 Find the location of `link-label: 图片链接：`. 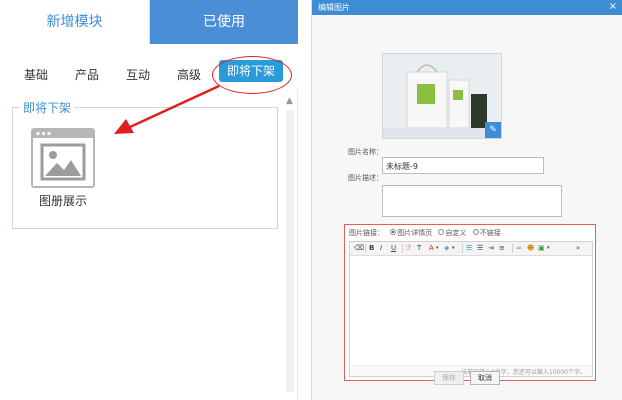

link-label: 图片链接： is located at coordinates (366, 233).